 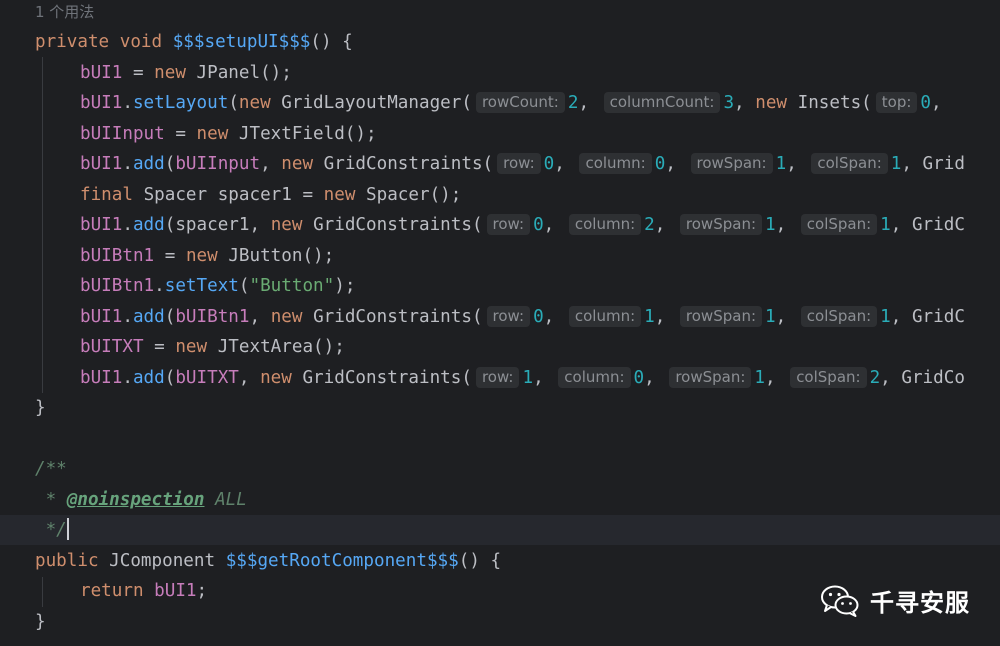 I want to click on parameter-hint: top:, so click(x=896, y=102).